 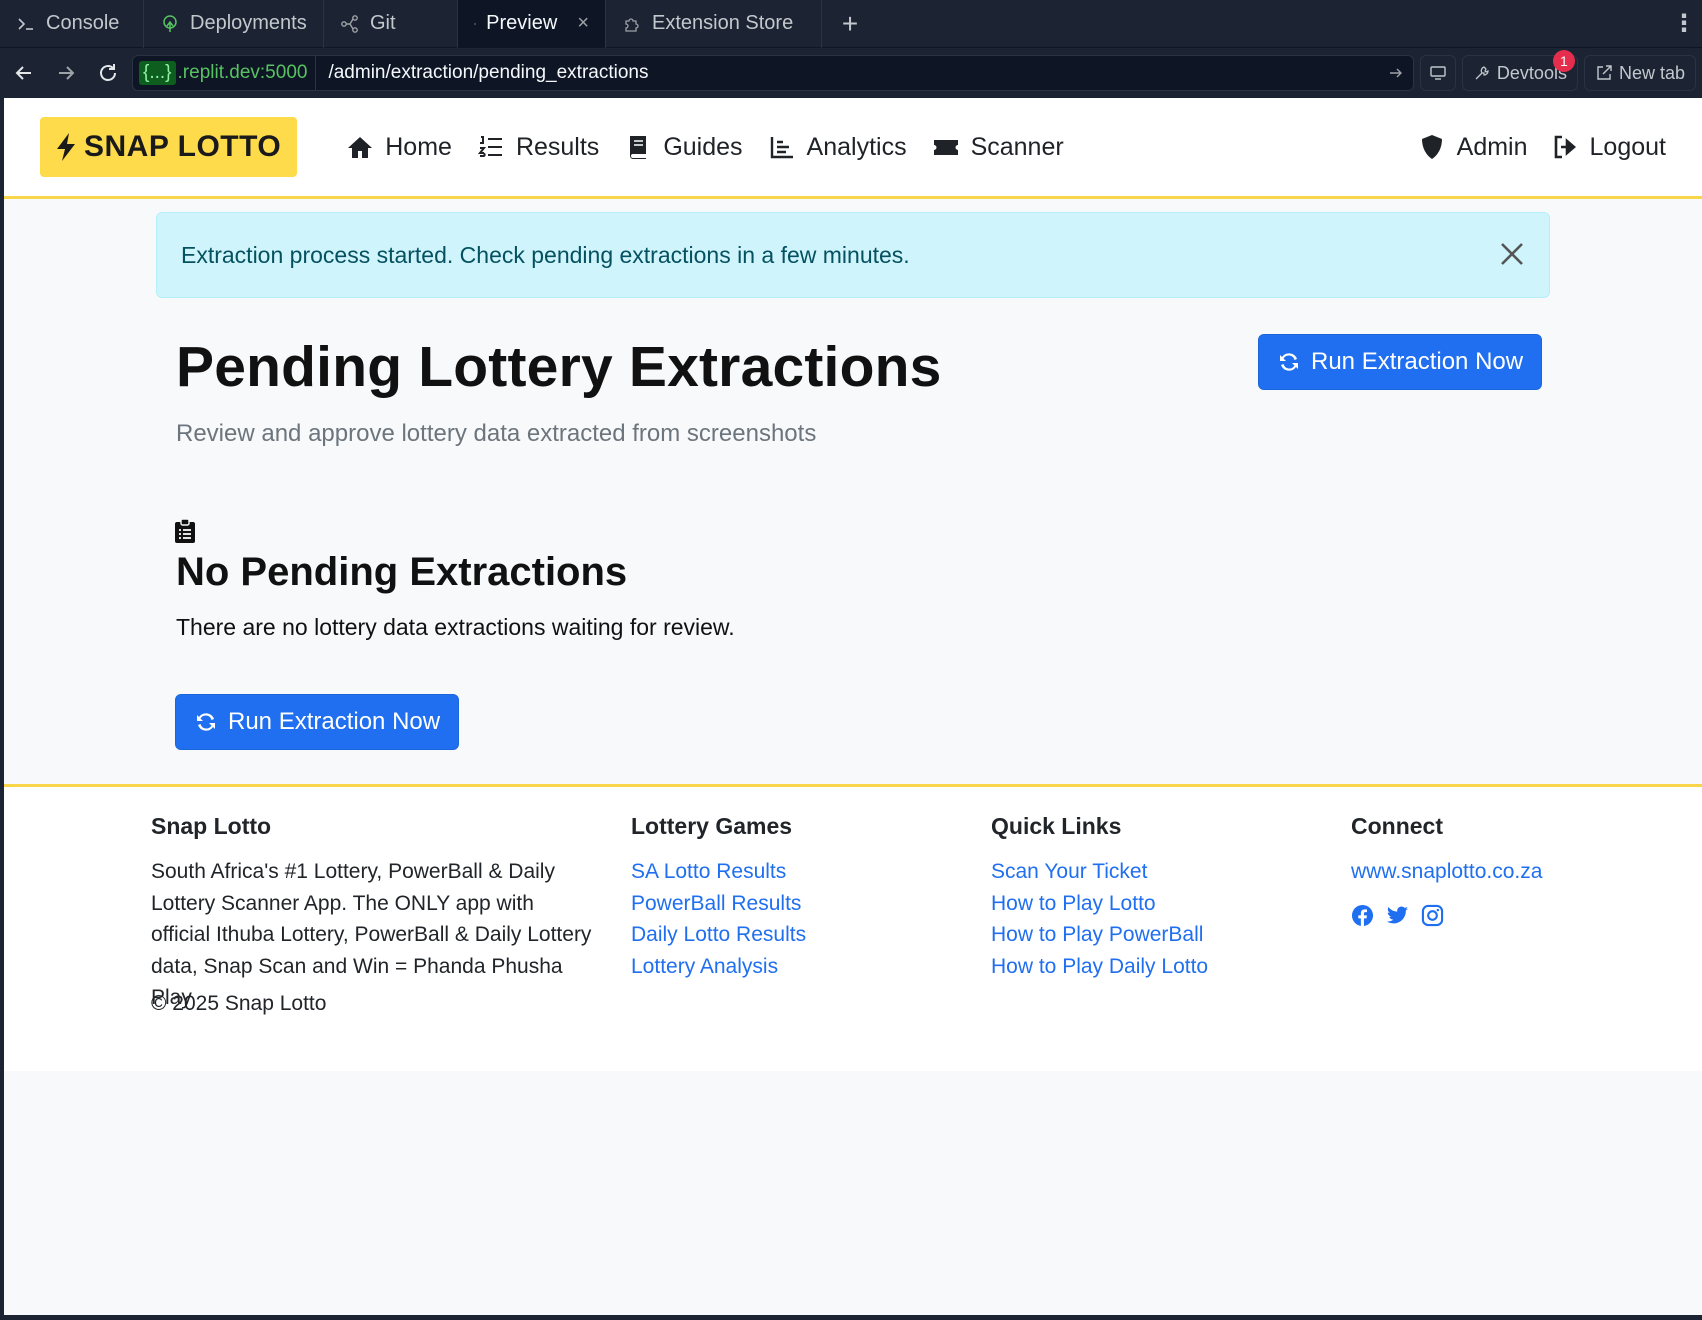 I want to click on nav-analytics-label: Analytics, so click(x=856, y=146).